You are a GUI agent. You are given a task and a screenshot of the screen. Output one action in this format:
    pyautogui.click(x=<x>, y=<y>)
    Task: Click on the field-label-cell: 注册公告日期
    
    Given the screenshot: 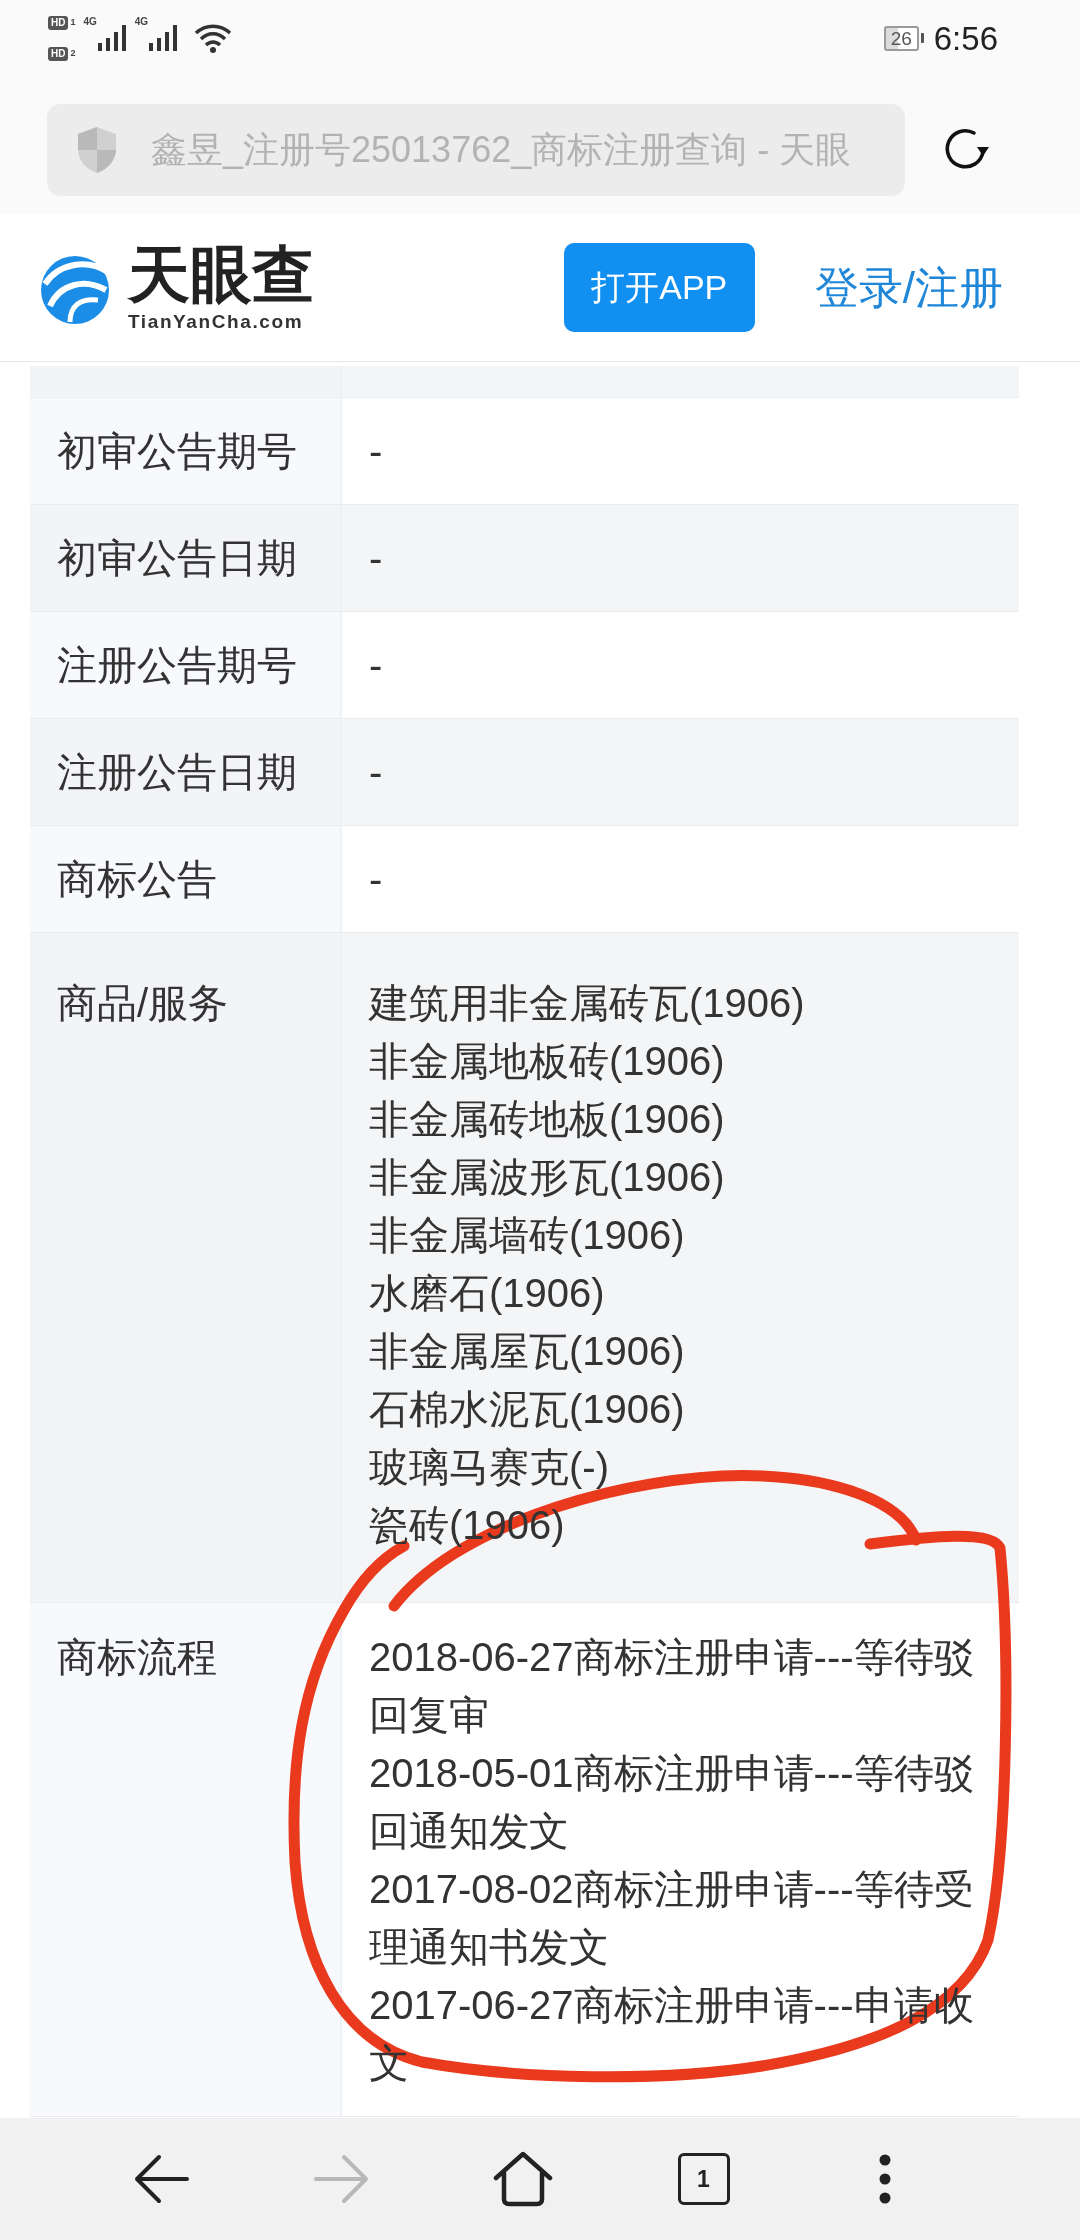 What is the action you would take?
    pyautogui.click(x=185, y=772)
    